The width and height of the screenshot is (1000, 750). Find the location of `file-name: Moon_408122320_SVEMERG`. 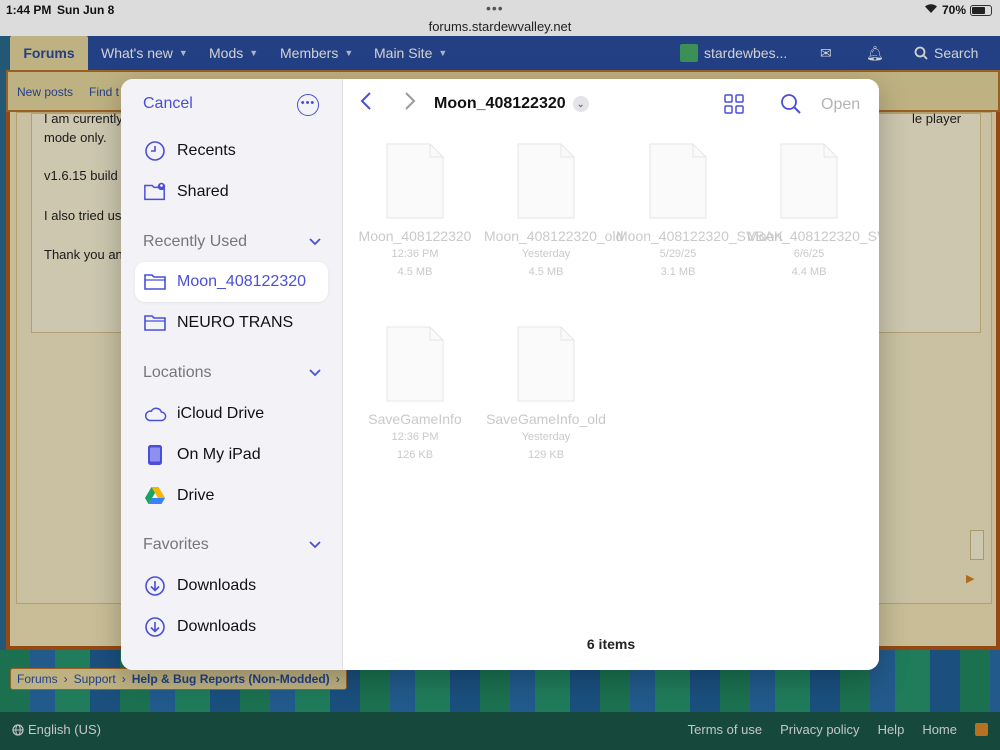

file-name: Moon_408122320_SVEMERG is located at coordinates (813, 236).